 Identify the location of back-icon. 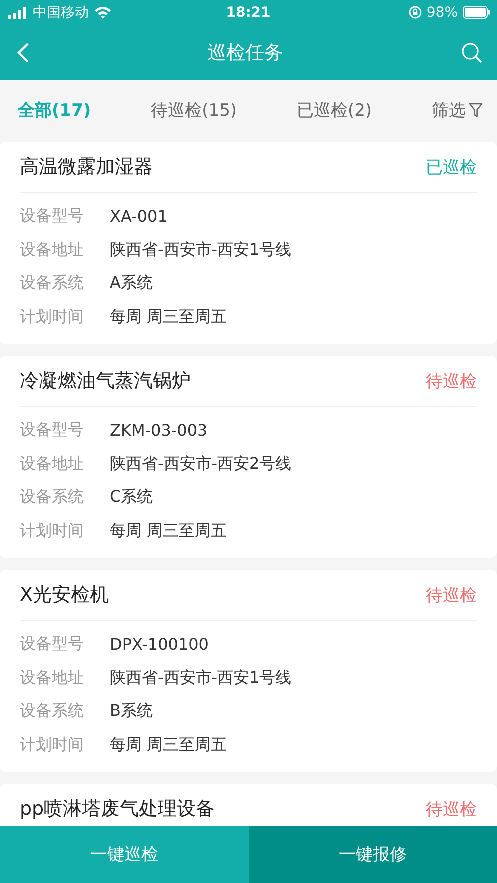
(23, 53).